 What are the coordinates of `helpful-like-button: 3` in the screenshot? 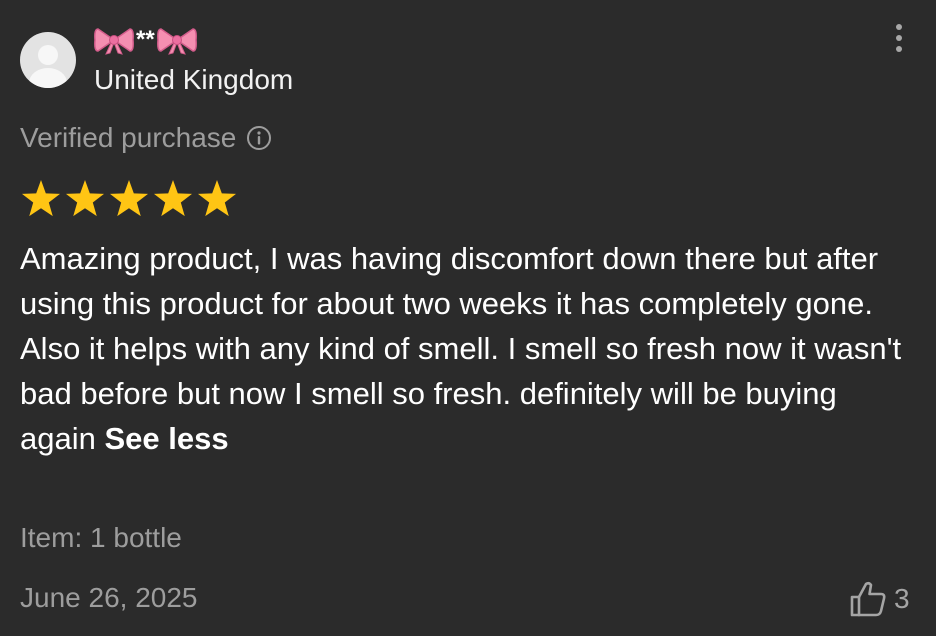 It's located at (879, 599).